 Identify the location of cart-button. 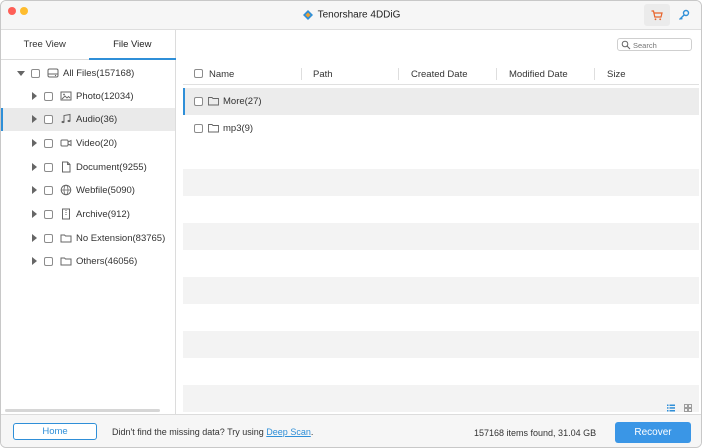
(657, 15).